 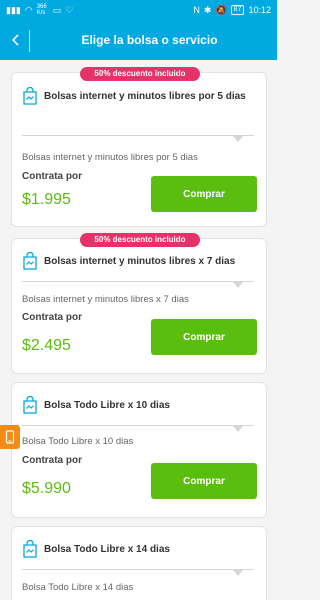 I want to click on app-header: Elige la bolsa o servicio, so click(x=138, y=40).